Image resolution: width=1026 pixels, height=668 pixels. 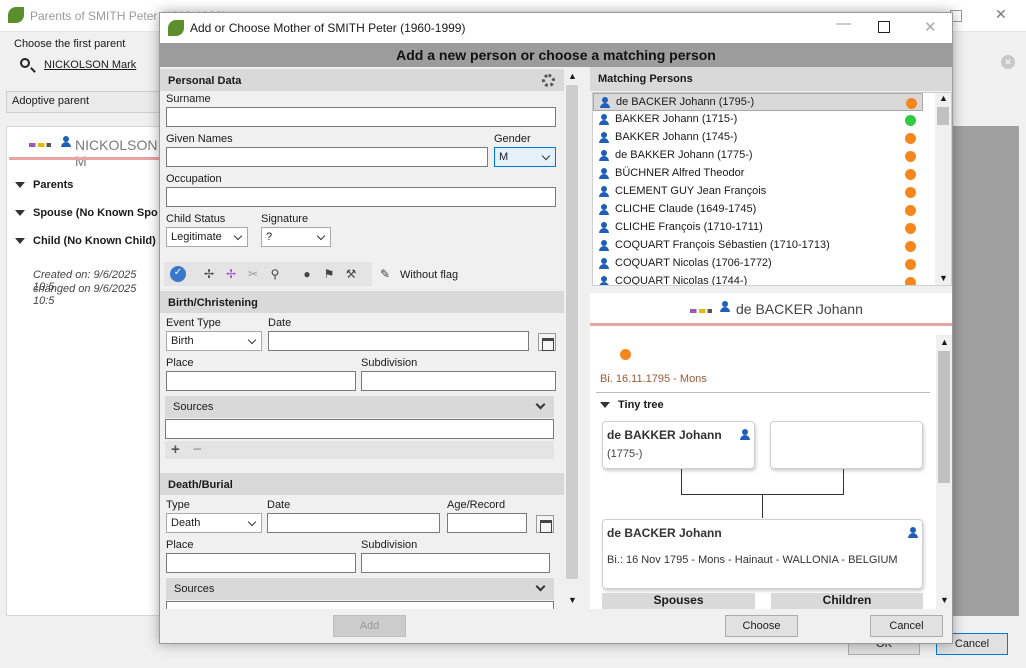 What do you see at coordinates (359, 407) in the screenshot?
I see `birth-sources-header: Sources` at bounding box center [359, 407].